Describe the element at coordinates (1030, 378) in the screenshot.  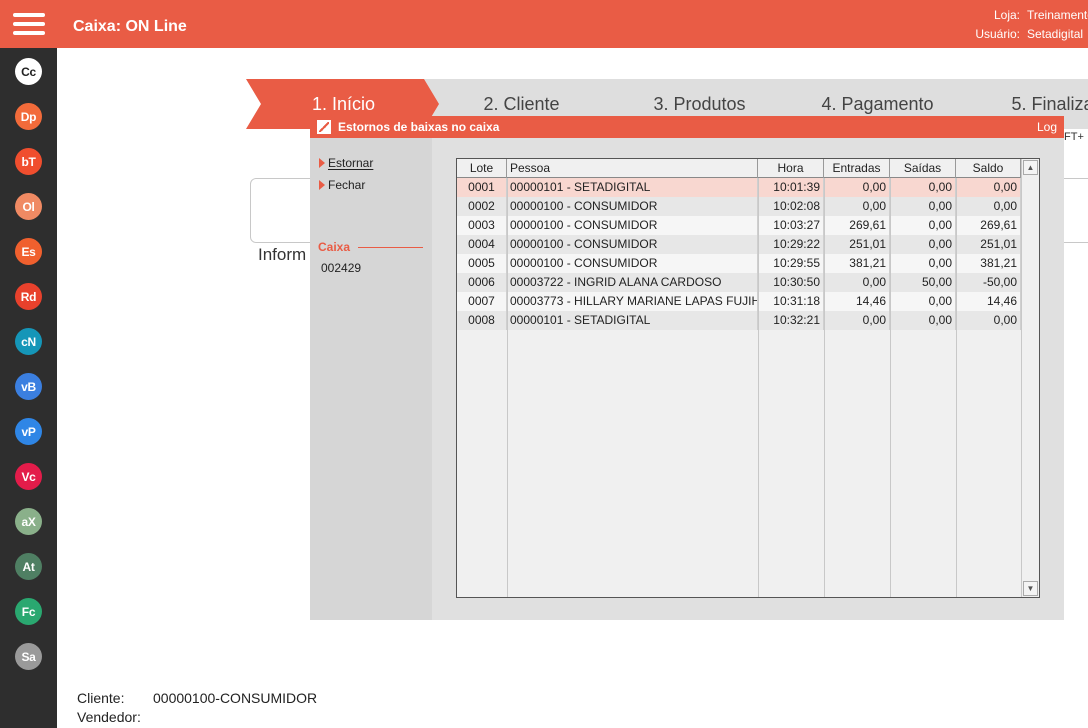
I see `vertical-scrollbar: ▲ ▼` at that location.